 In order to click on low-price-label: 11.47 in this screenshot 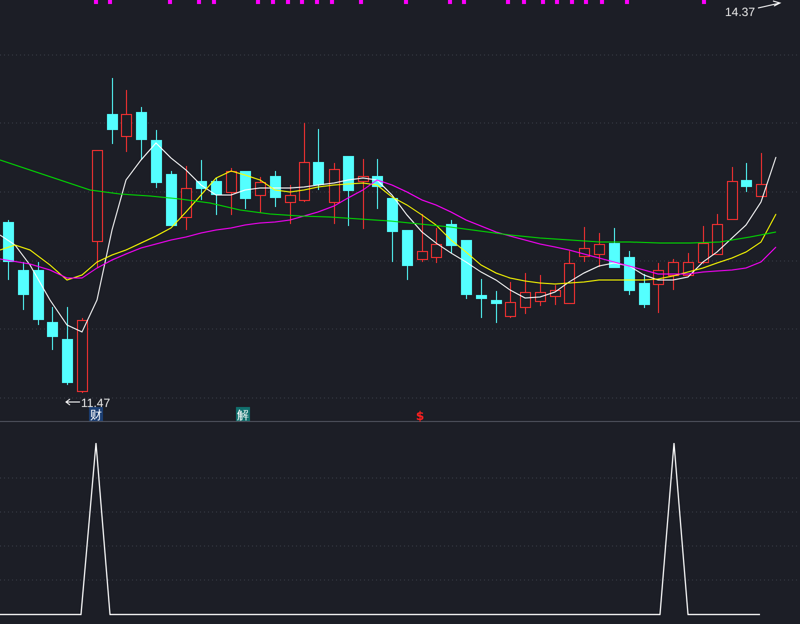, I will do `click(95, 403)`.